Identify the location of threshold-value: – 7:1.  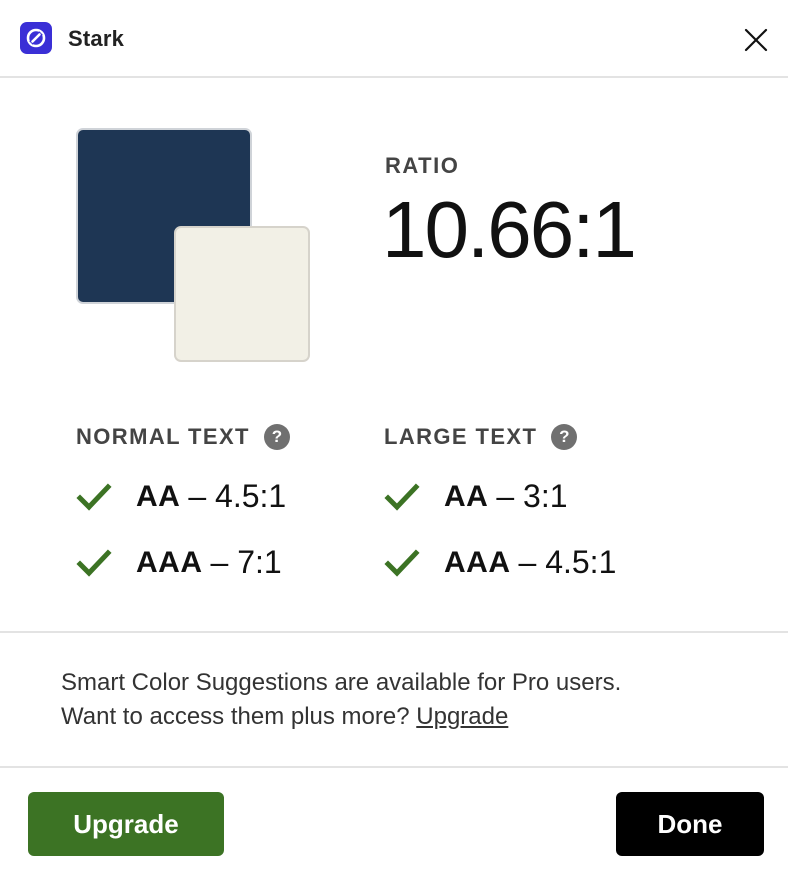
(246, 562).